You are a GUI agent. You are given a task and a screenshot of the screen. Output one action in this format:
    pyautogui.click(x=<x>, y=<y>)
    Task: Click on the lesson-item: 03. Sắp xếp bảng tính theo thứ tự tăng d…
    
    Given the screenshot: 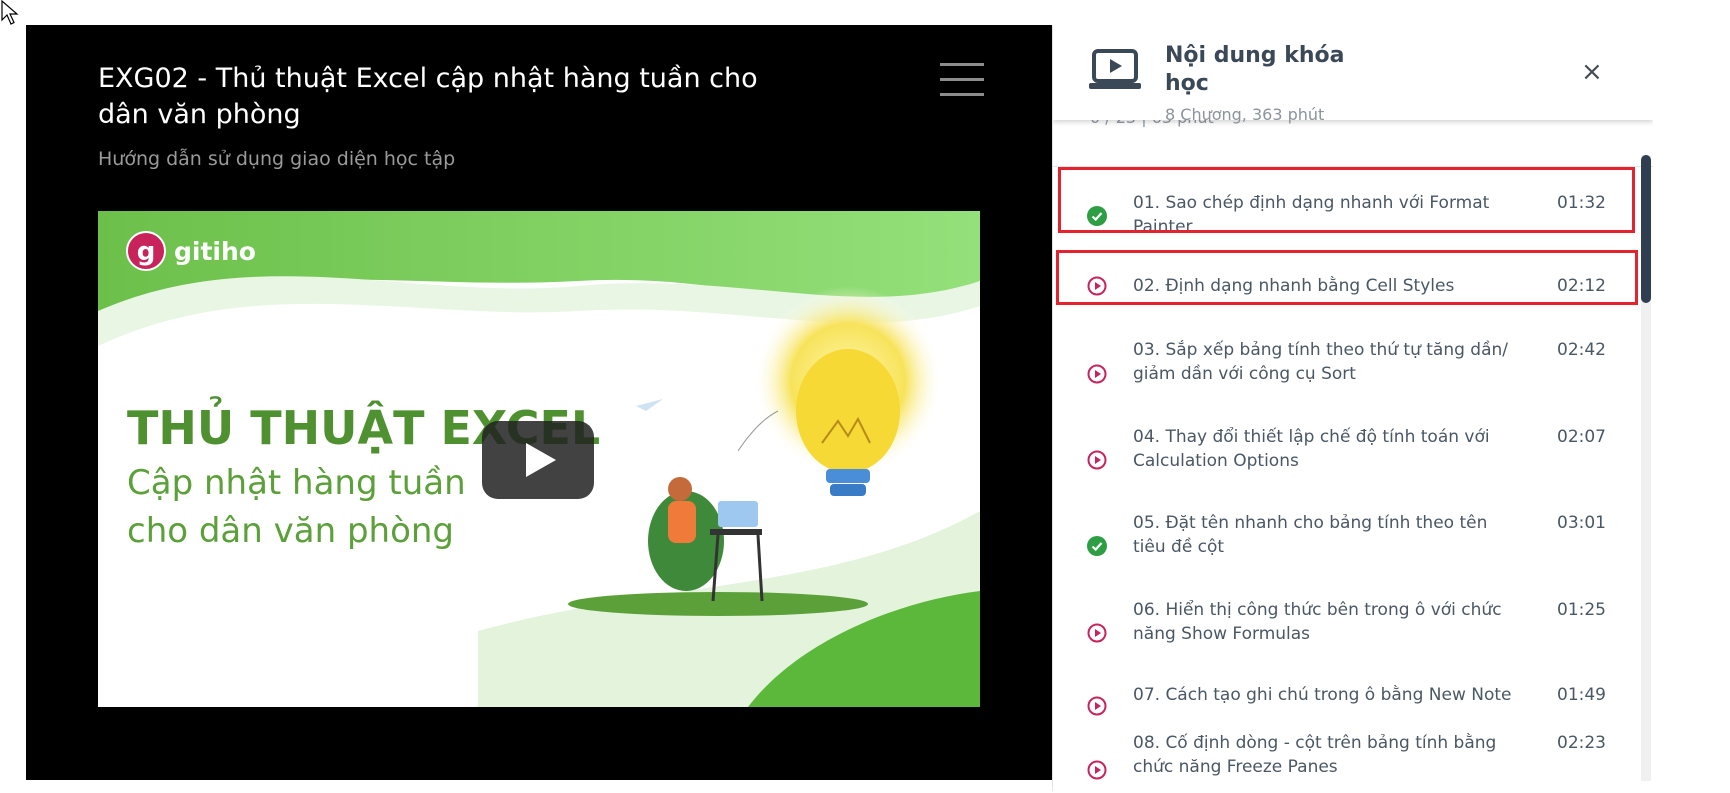 What is the action you would take?
    pyautogui.click(x=1348, y=354)
    